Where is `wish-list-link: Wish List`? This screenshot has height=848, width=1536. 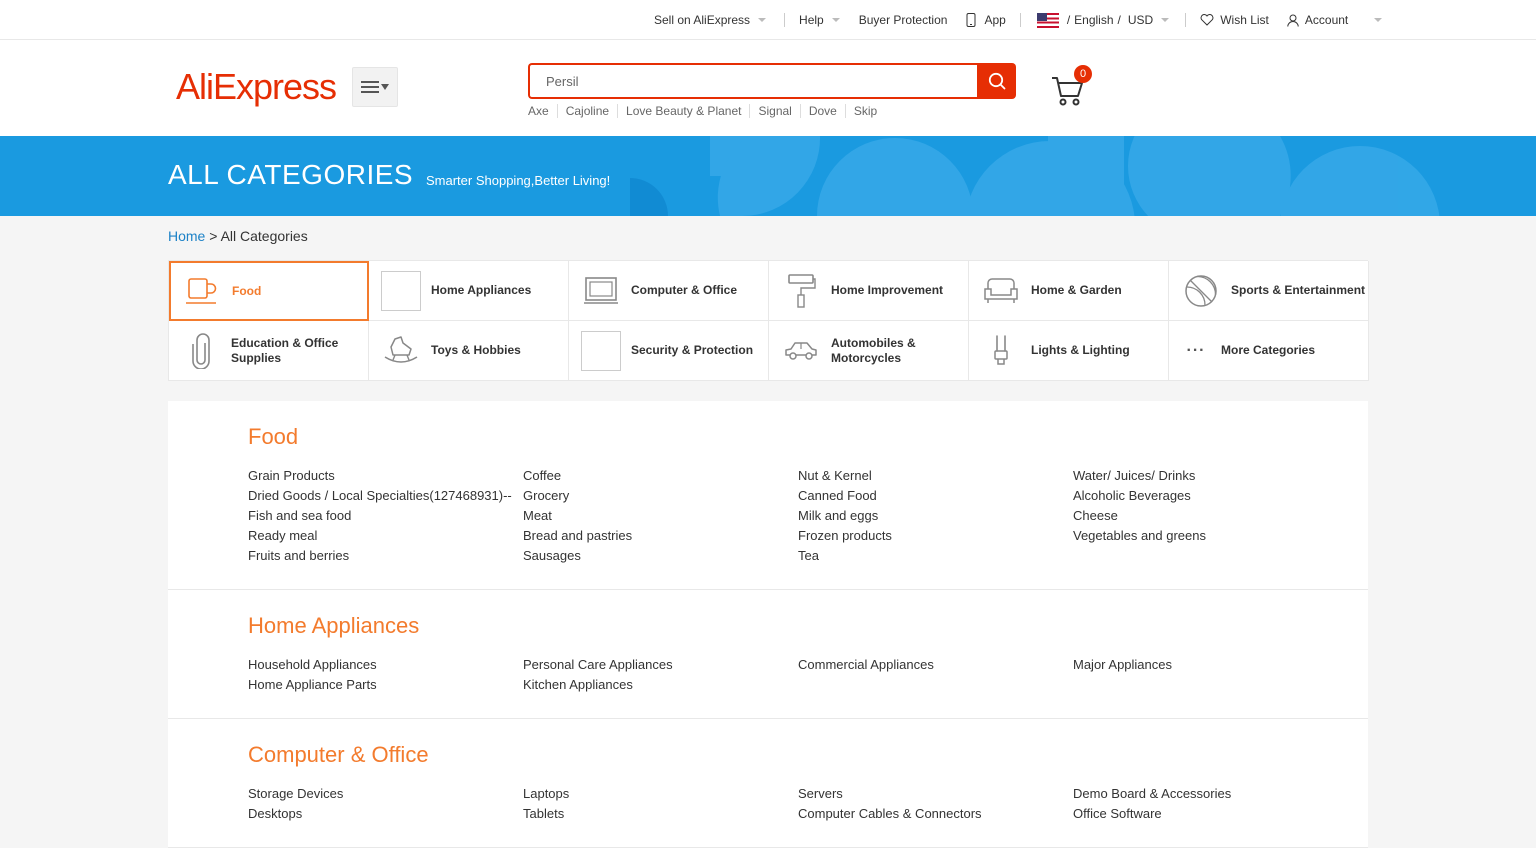
wish-list-link: Wish List is located at coordinates (1234, 20).